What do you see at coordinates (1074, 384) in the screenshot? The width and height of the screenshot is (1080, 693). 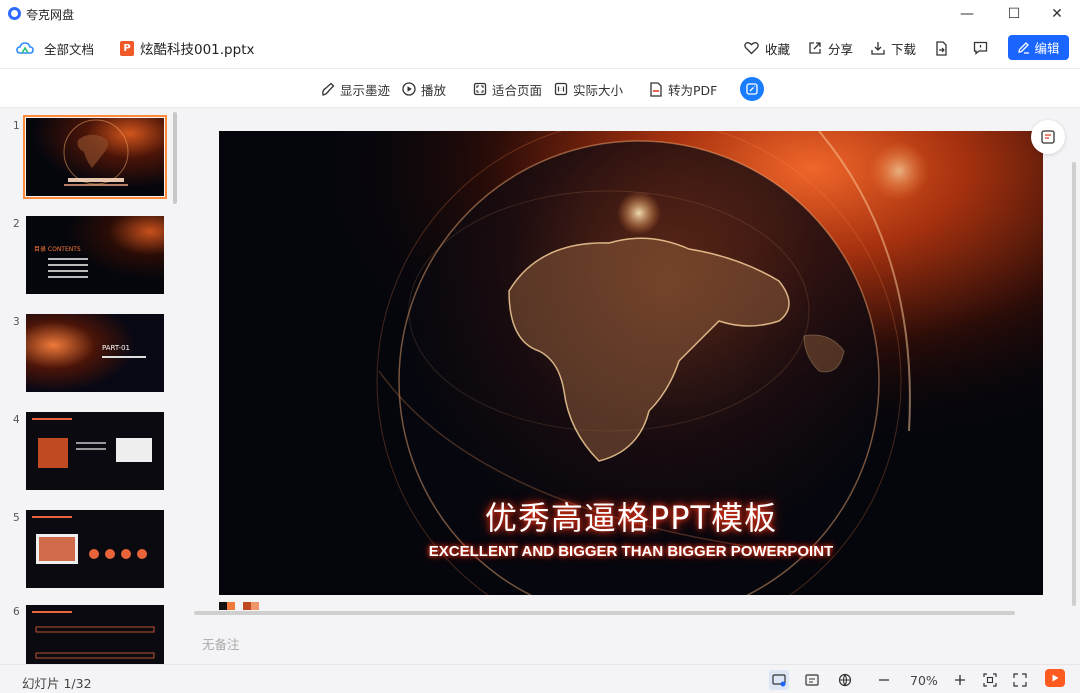 I see `vertical-scrollbar` at bounding box center [1074, 384].